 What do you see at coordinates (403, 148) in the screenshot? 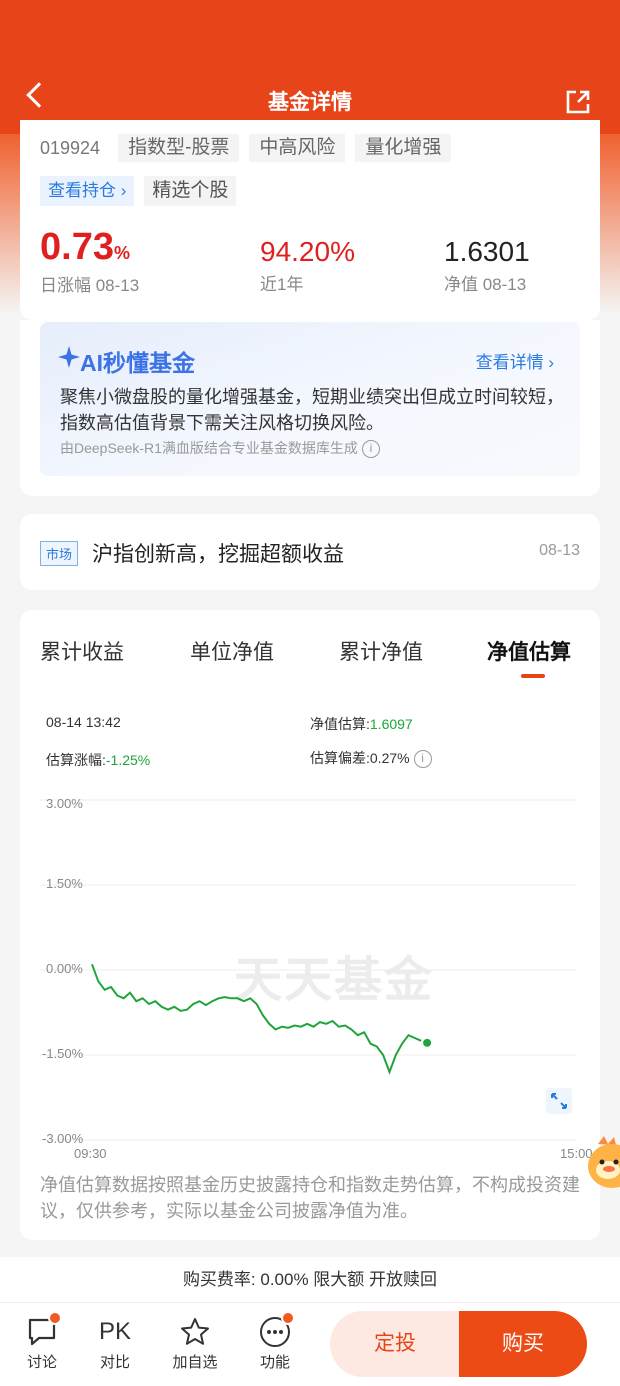
I see `strategy-tag: 量化增强` at bounding box center [403, 148].